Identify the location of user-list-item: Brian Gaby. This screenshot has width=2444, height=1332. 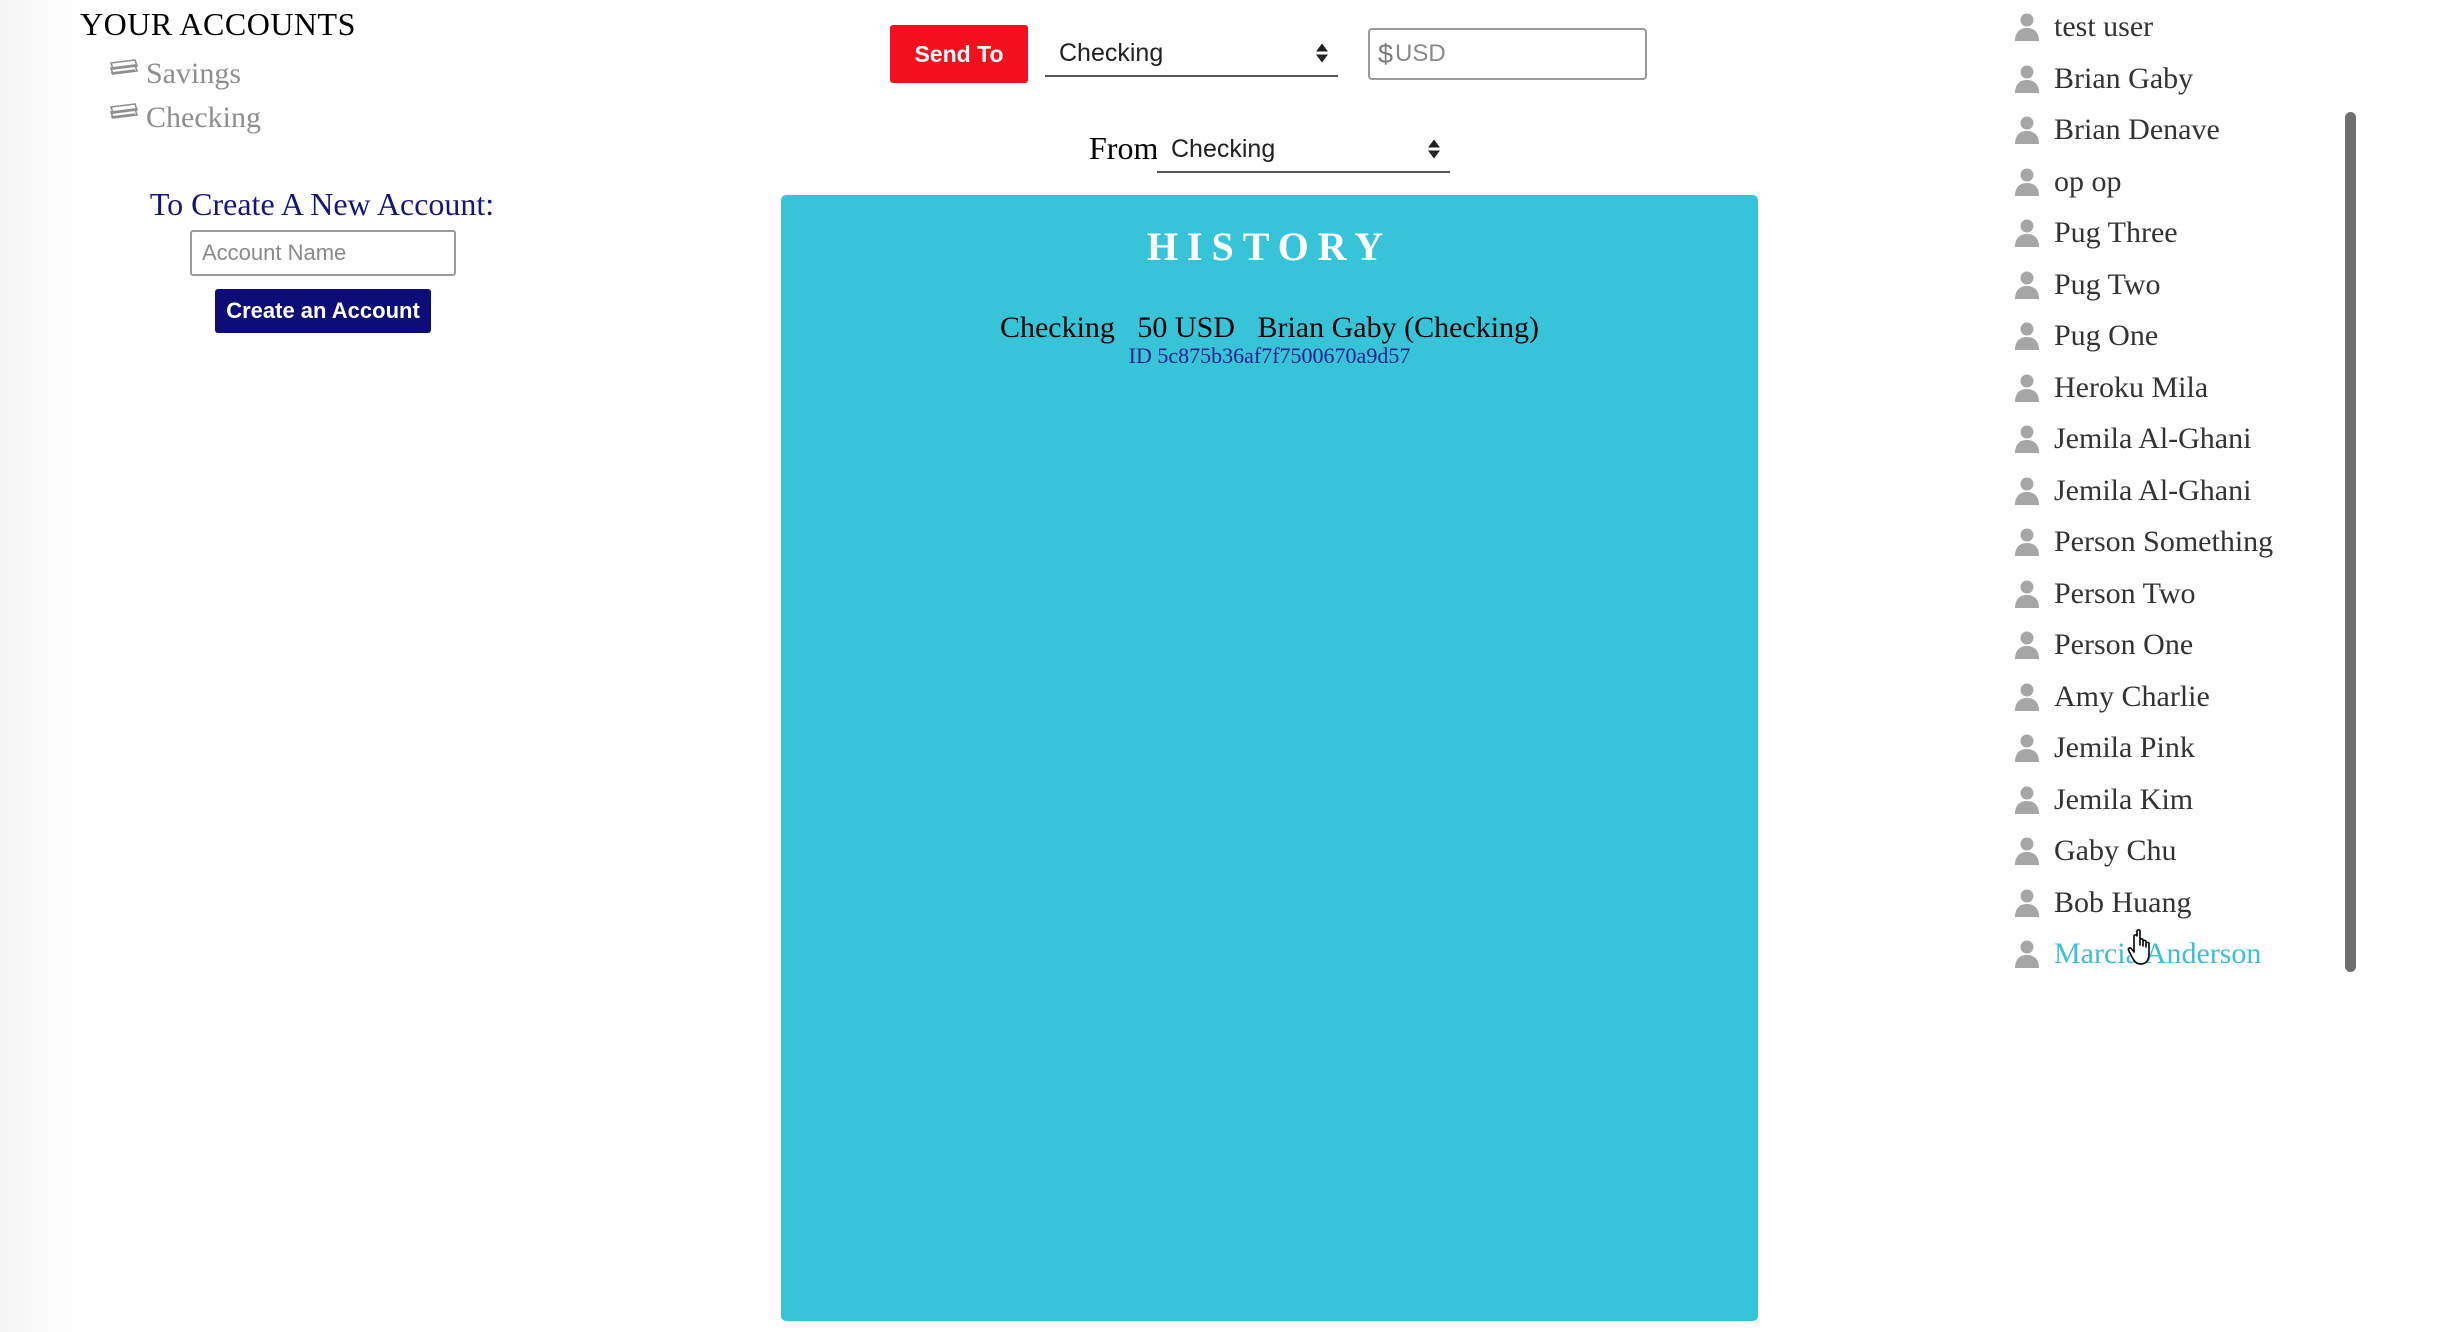
(2101, 79).